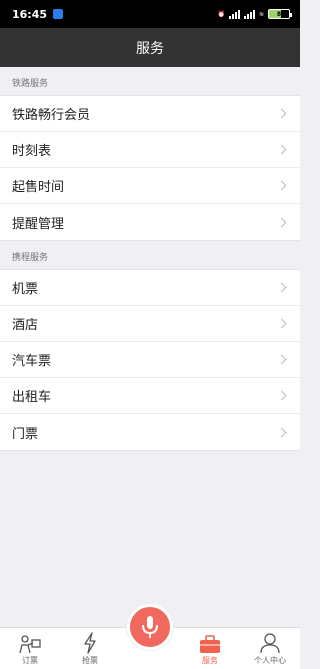  What do you see at coordinates (38, 224) in the screenshot?
I see `list-item-label: 提醒管理` at bounding box center [38, 224].